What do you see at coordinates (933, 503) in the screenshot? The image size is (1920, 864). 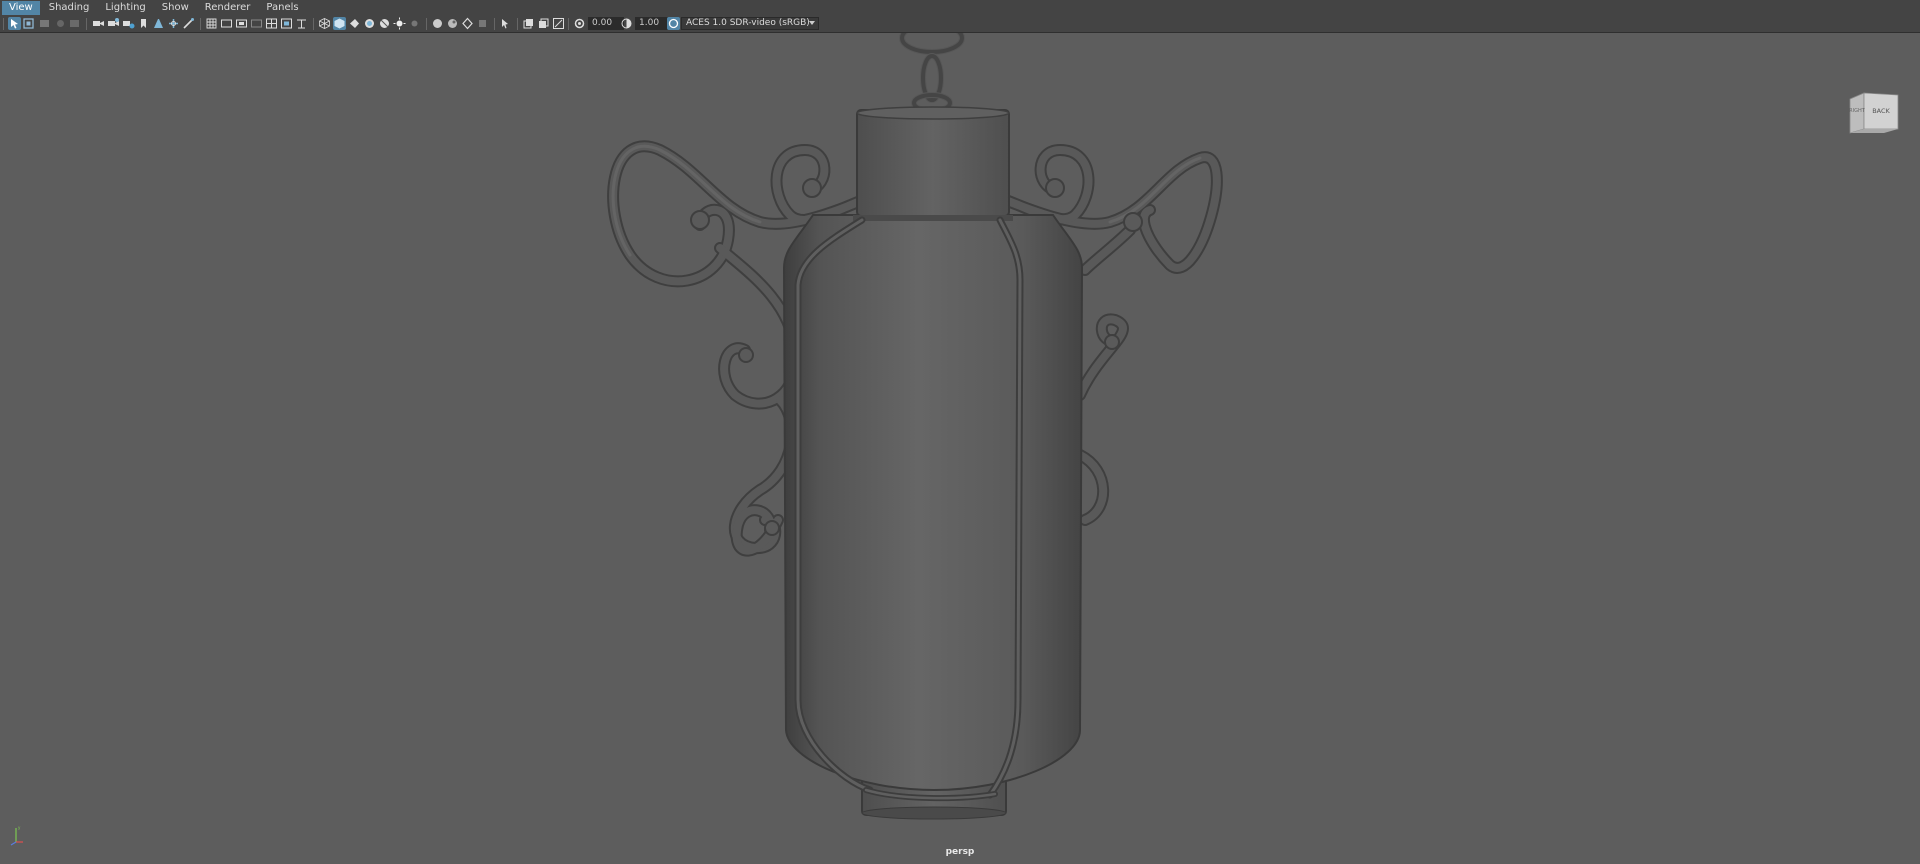 I see `lantern-body` at bounding box center [933, 503].